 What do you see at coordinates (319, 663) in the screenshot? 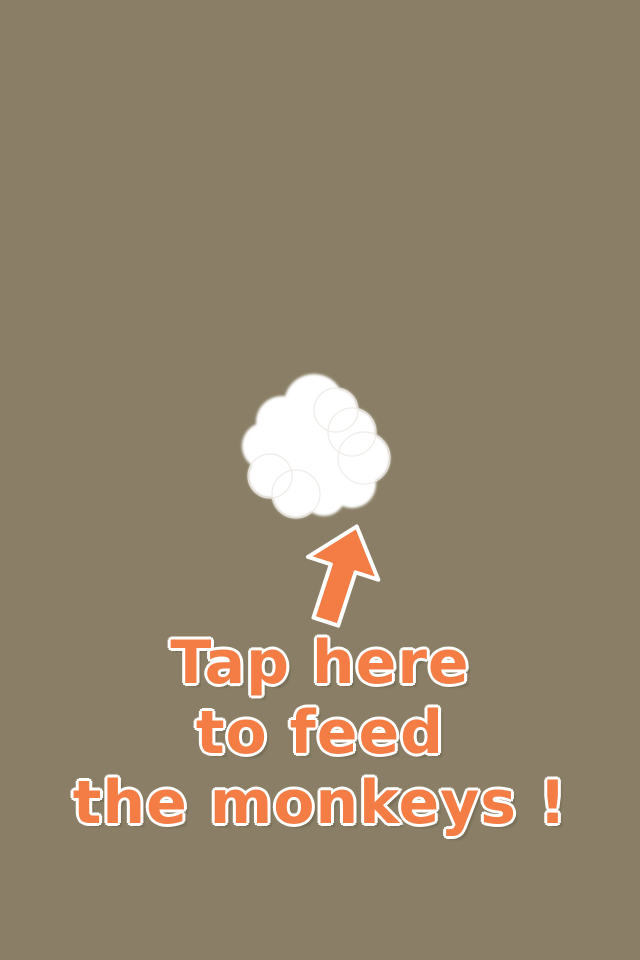
I see `hint-line-1: Tap here` at bounding box center [319, 663].